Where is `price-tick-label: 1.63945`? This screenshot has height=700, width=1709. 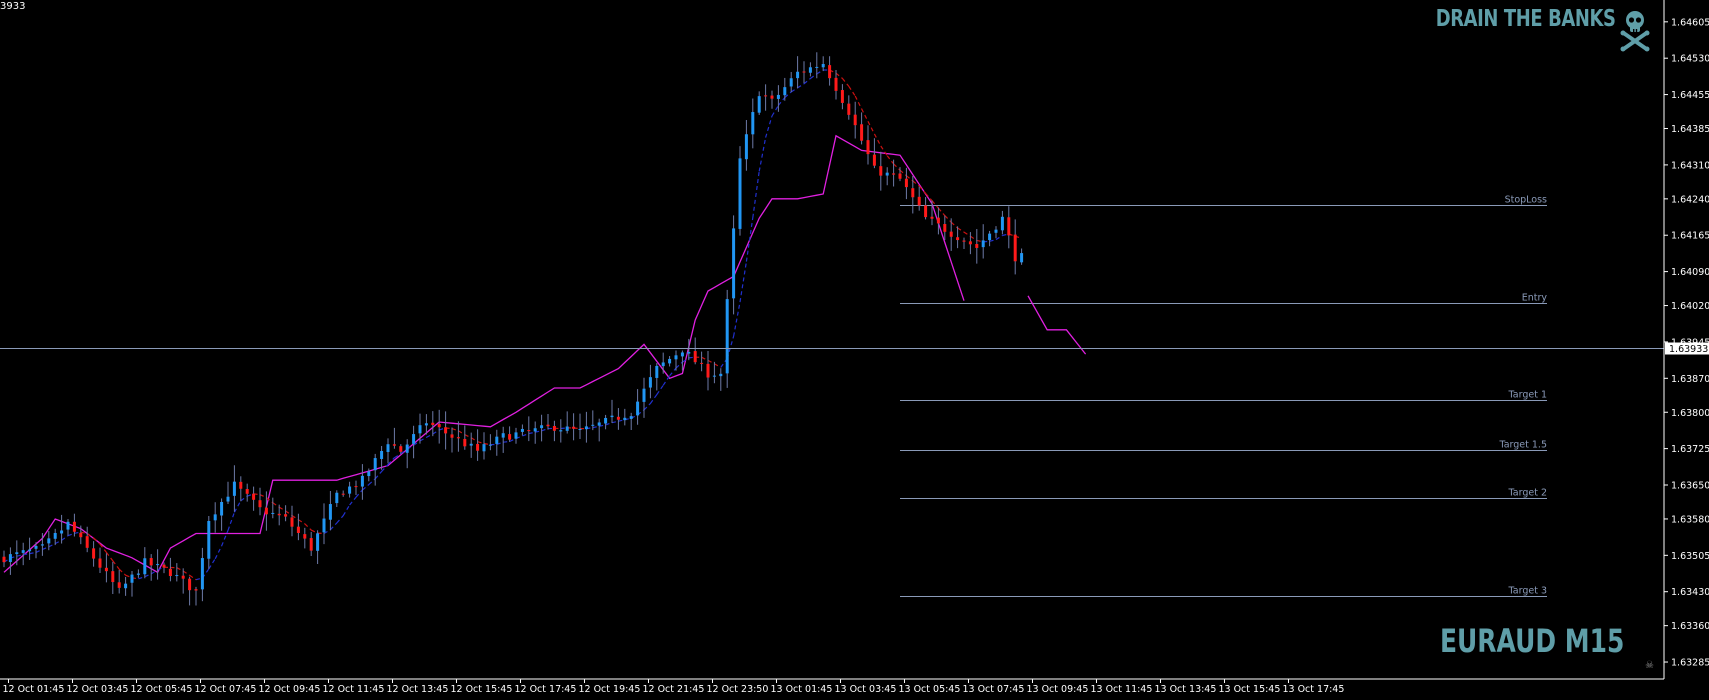
price-tick-label: 1.63945 is located at coordinates (1690, 342).